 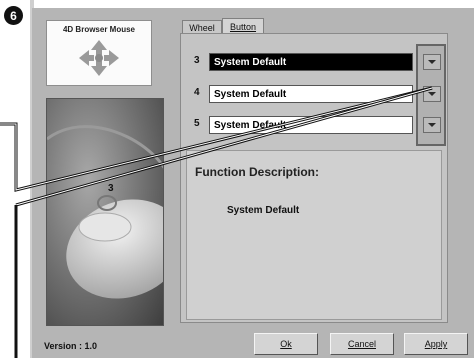 I want to click on apply-button: Apply, so click(x=436, y=344).